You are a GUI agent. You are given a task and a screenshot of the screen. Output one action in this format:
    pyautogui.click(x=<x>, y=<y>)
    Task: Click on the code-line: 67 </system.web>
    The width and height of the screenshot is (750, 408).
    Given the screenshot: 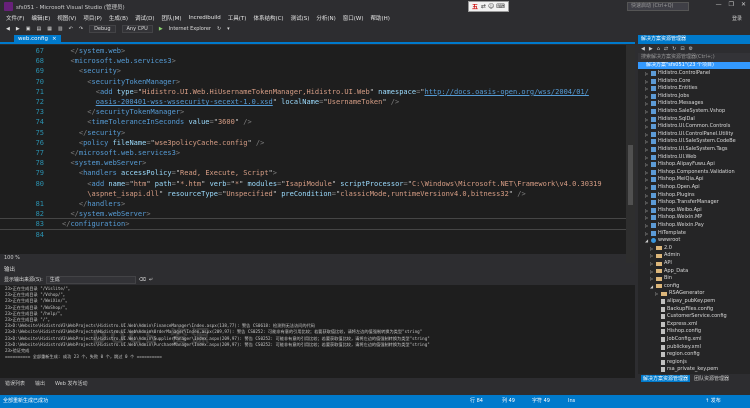 What is the action you would take?
    pyautogui.click(x=313, y=51)
    